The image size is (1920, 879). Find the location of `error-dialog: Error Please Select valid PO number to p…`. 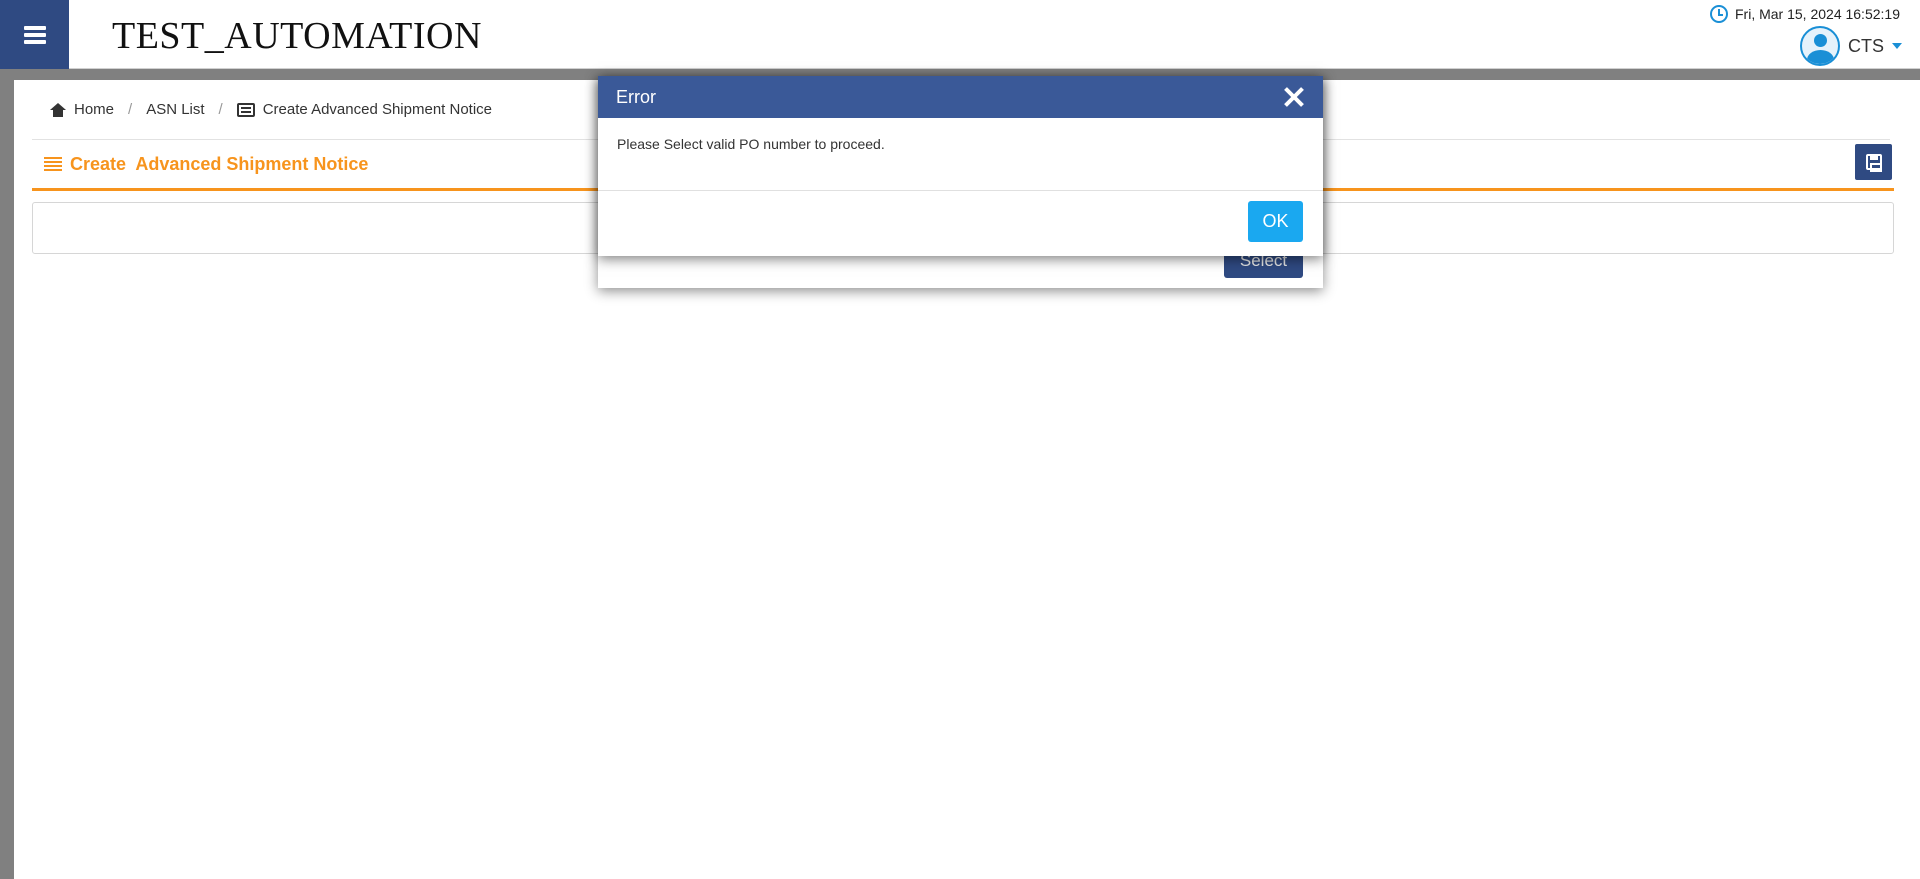

error-dialog: Error Please Select valid PO number to p… is located at coordinates (960, 166).